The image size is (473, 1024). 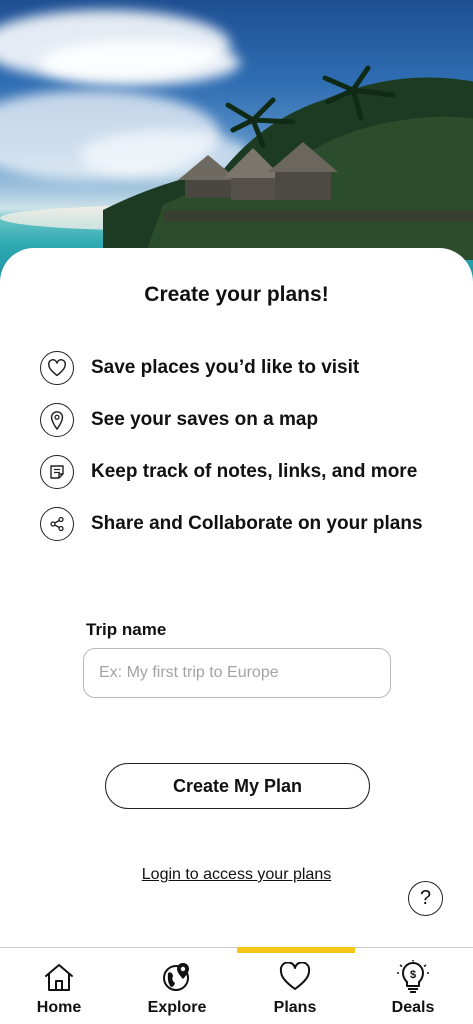 What do you see at coordinates (57, 472) in the screenshot?
I see `note-icon` at bounding box center [57, 472].